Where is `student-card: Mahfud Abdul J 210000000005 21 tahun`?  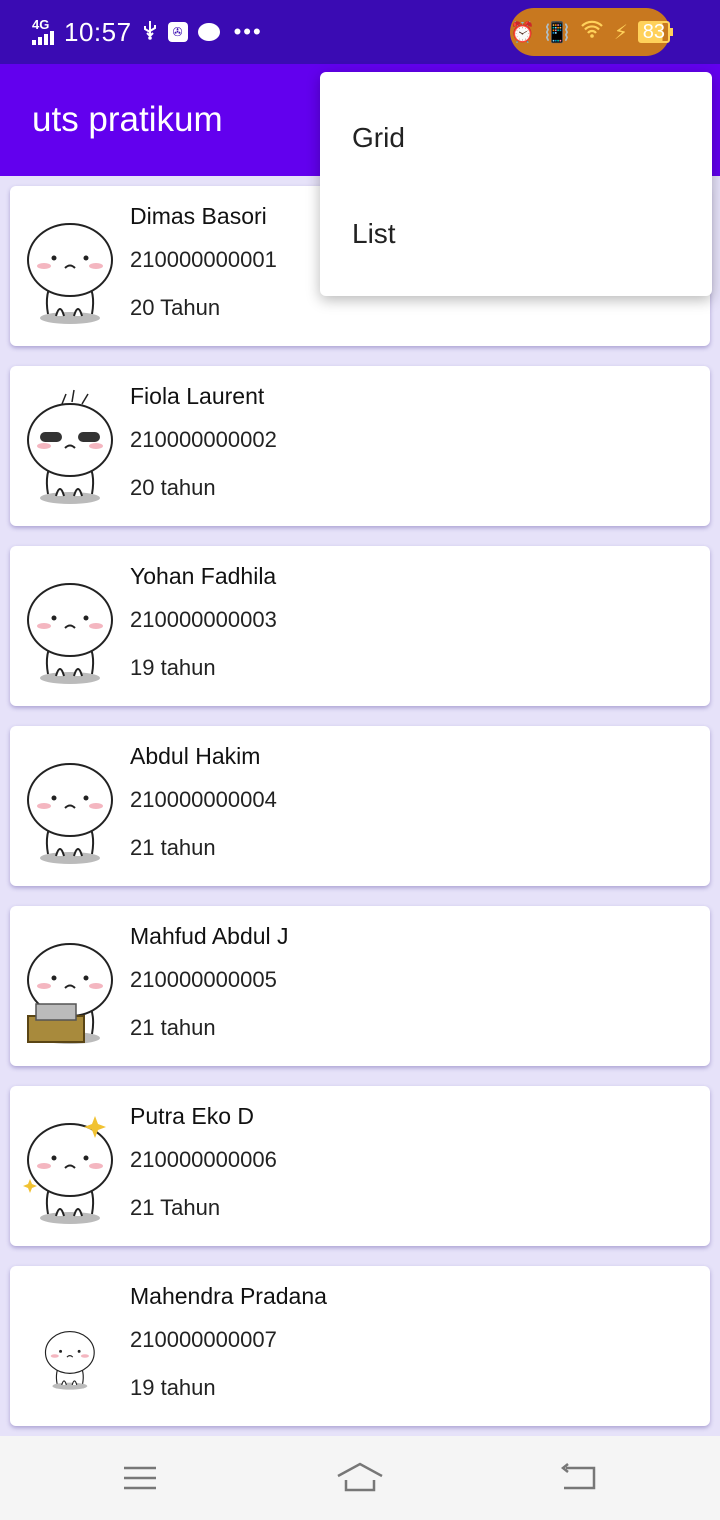 student-card: Mahfud Abdul J 210000000005 21 tahun is located at coordinates (360, 986).